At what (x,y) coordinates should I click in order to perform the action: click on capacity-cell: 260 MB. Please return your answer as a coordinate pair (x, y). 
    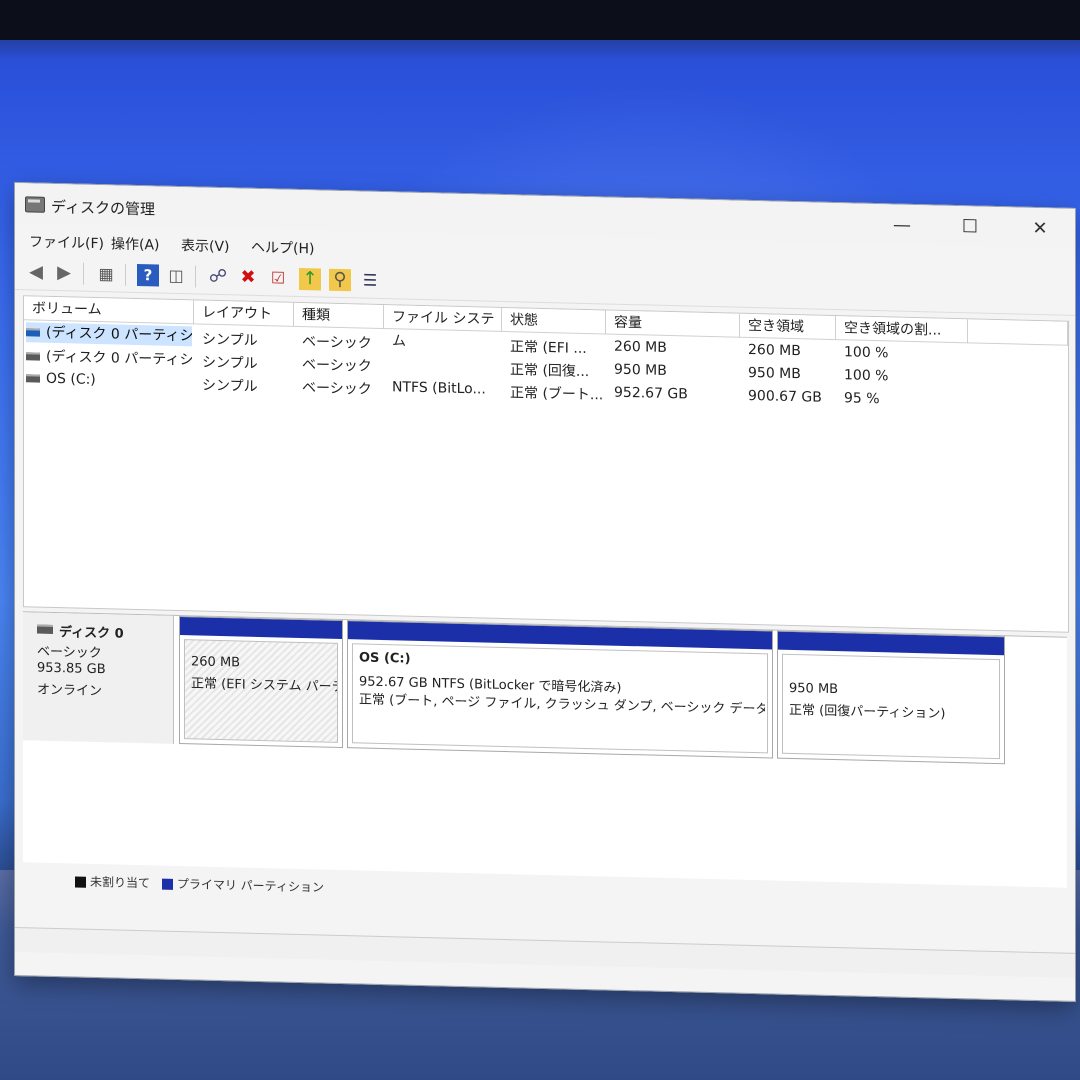
    Looking at the image, I should click on (640, 347).